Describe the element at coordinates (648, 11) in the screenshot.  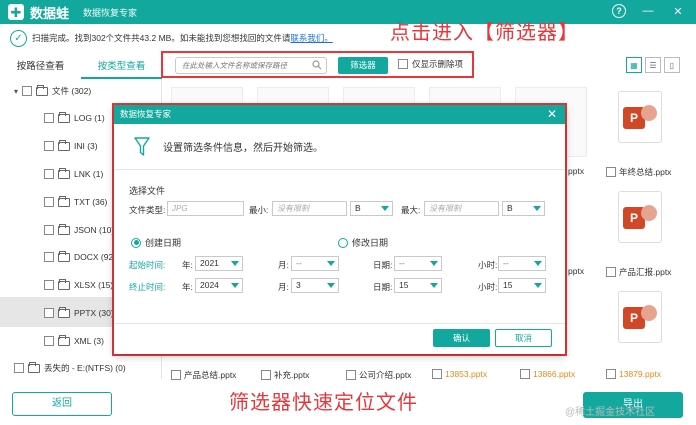
I see `minimize-icon: —` at that location.